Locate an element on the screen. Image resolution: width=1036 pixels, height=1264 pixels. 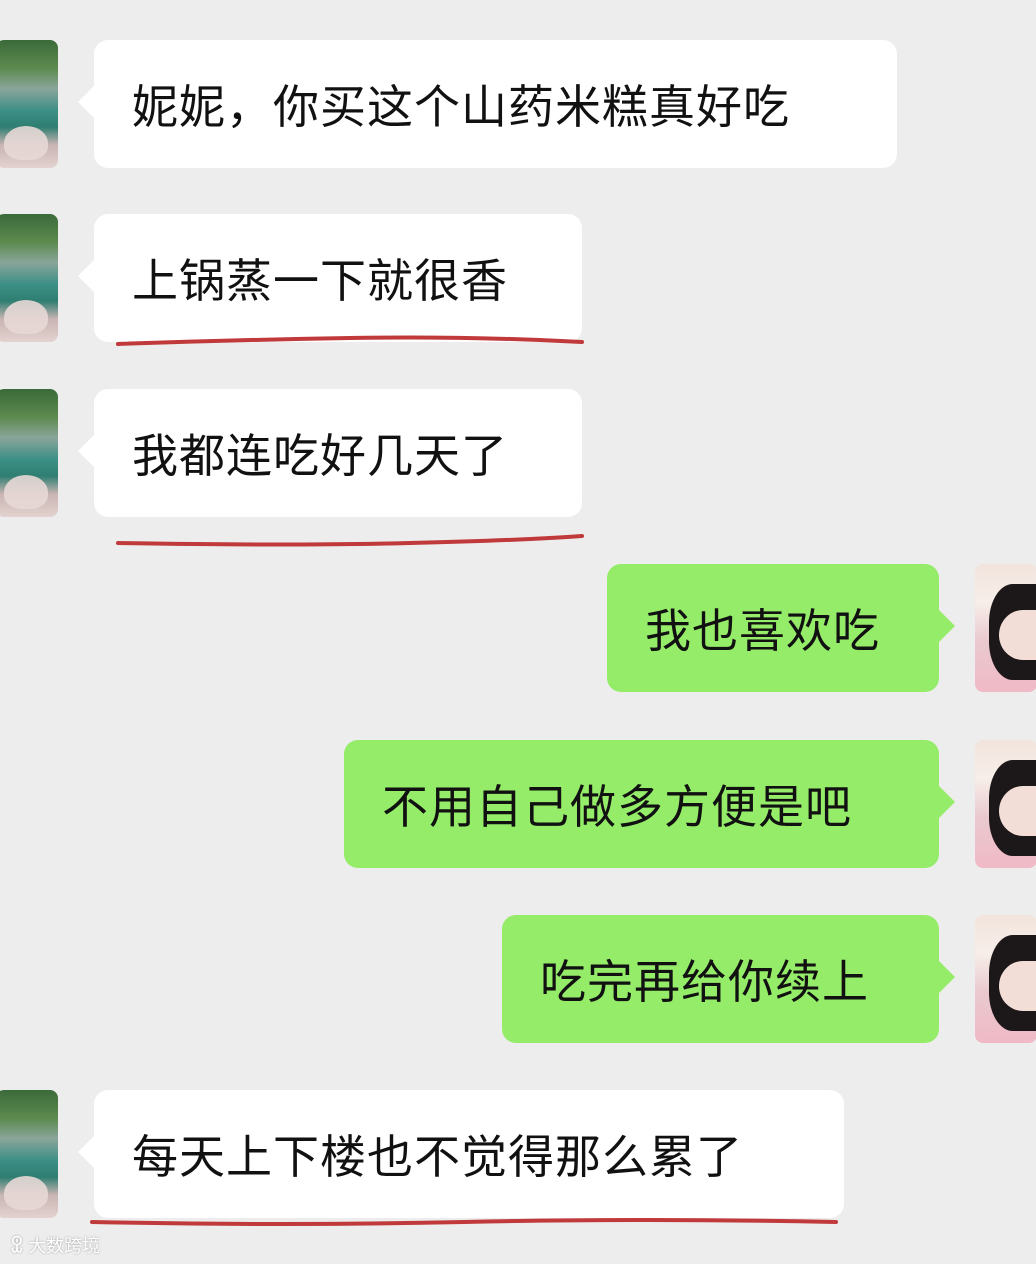
message-text: 吃完再给你续上 is located at coordinates (704, 982).